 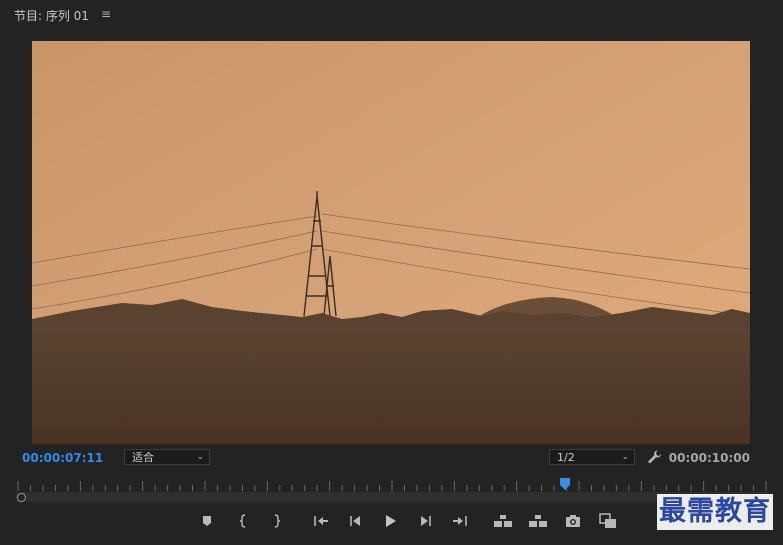 What do you see at coordinates (573, 521) in the screenshot?
I see `export-frame-icon` at bounding box center [573, 521].